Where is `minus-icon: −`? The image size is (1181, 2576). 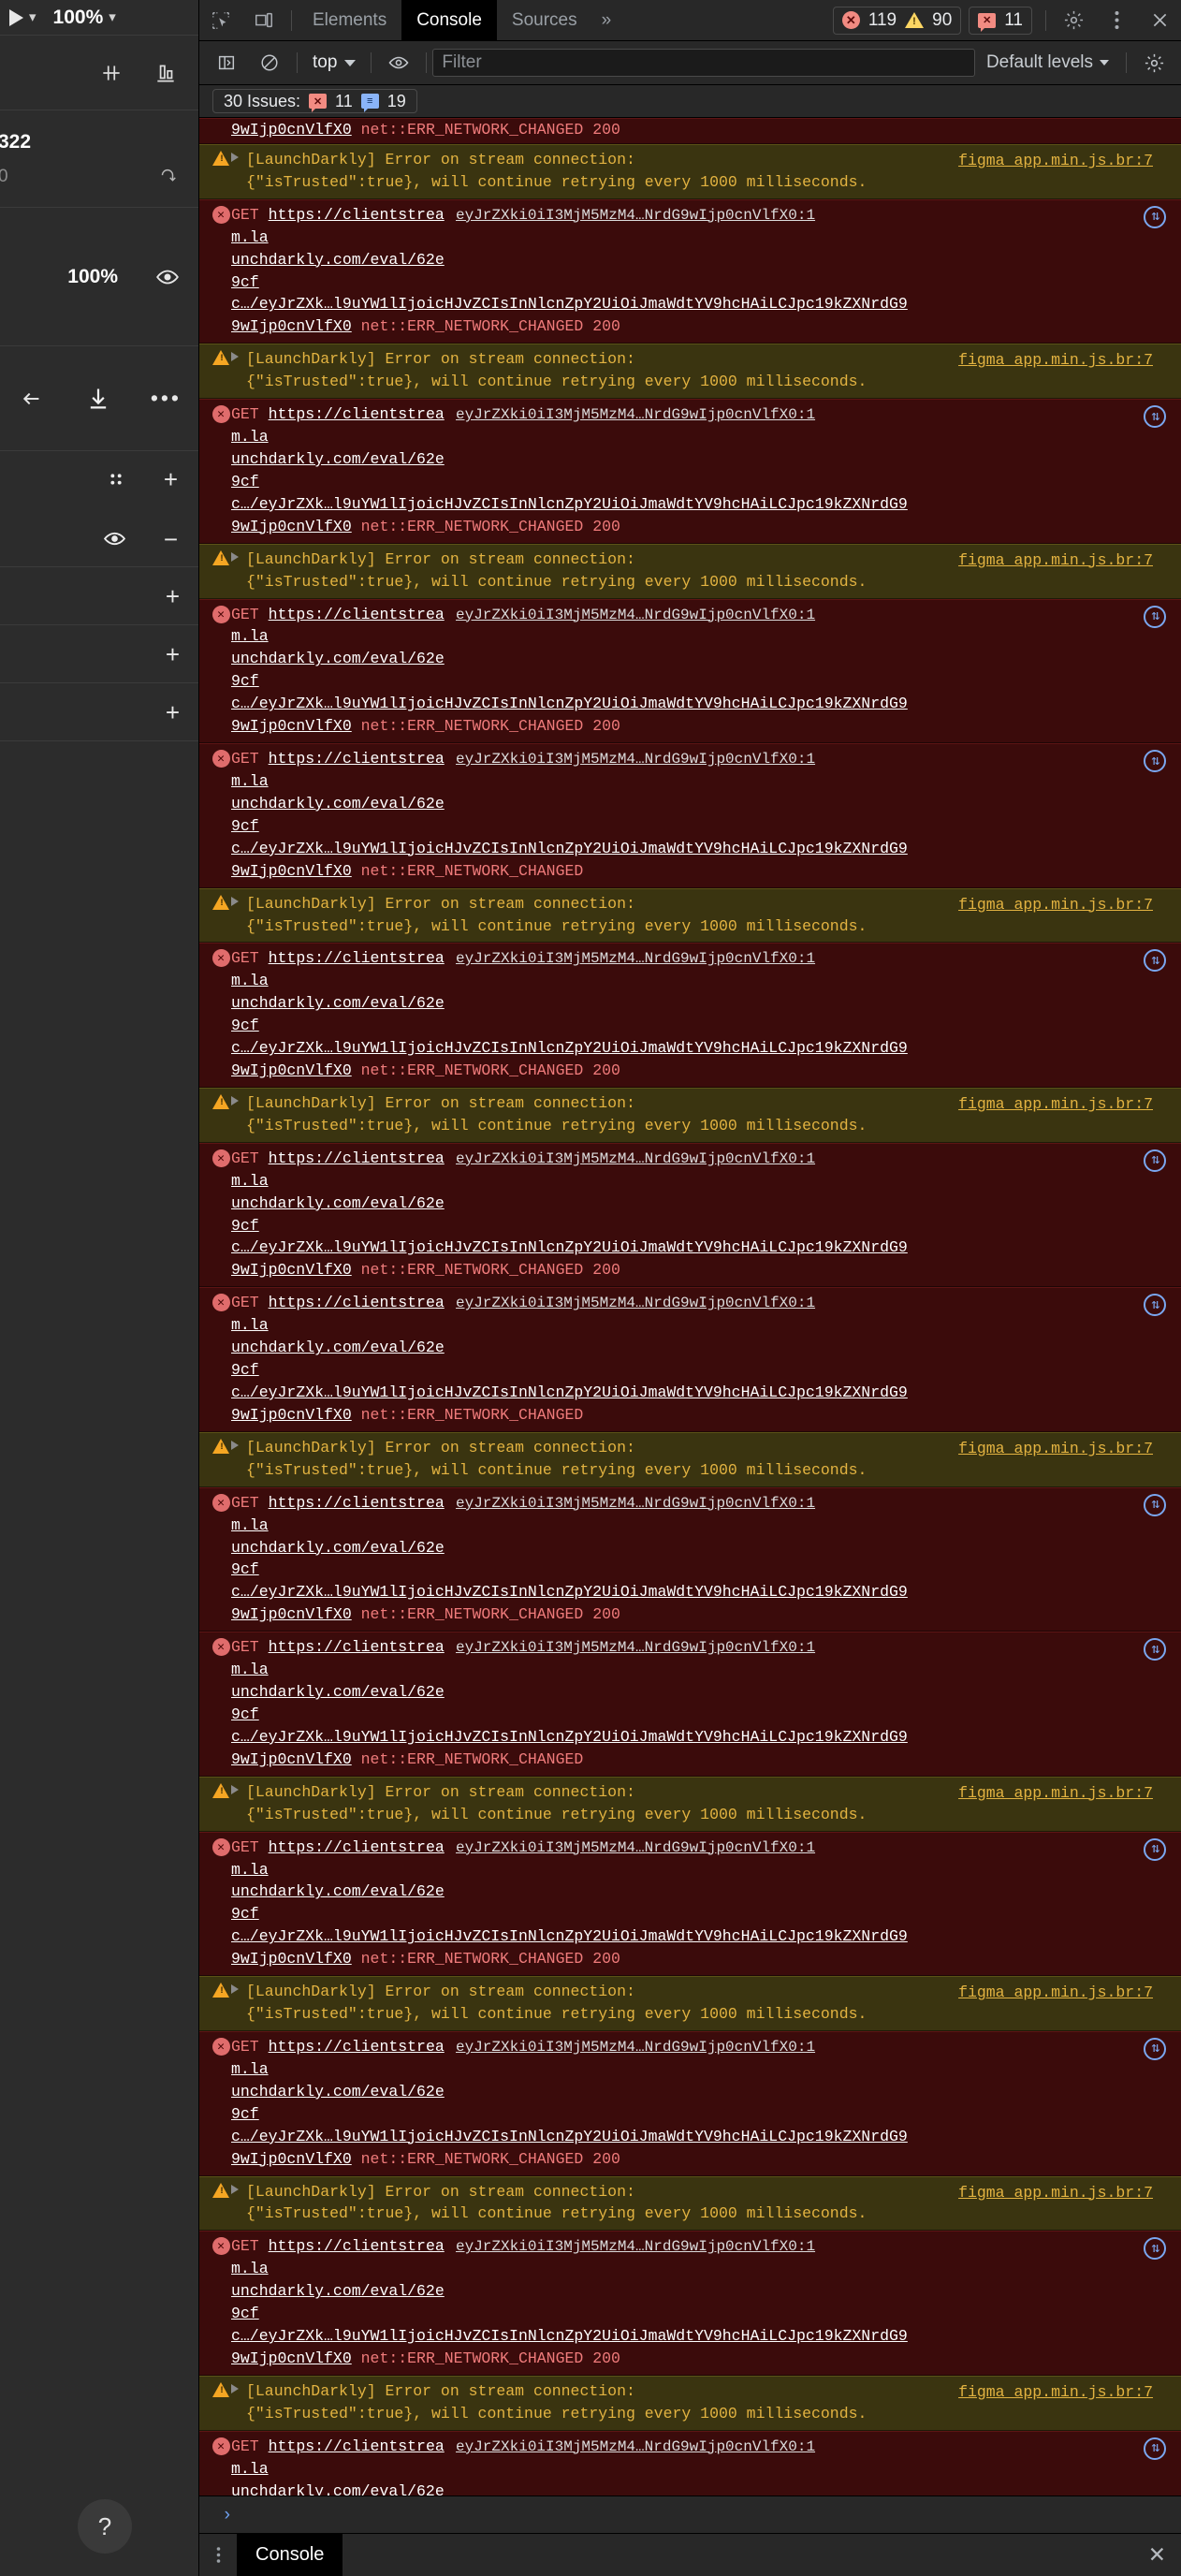
minus-icon: − is located at coordinates (171, 539).